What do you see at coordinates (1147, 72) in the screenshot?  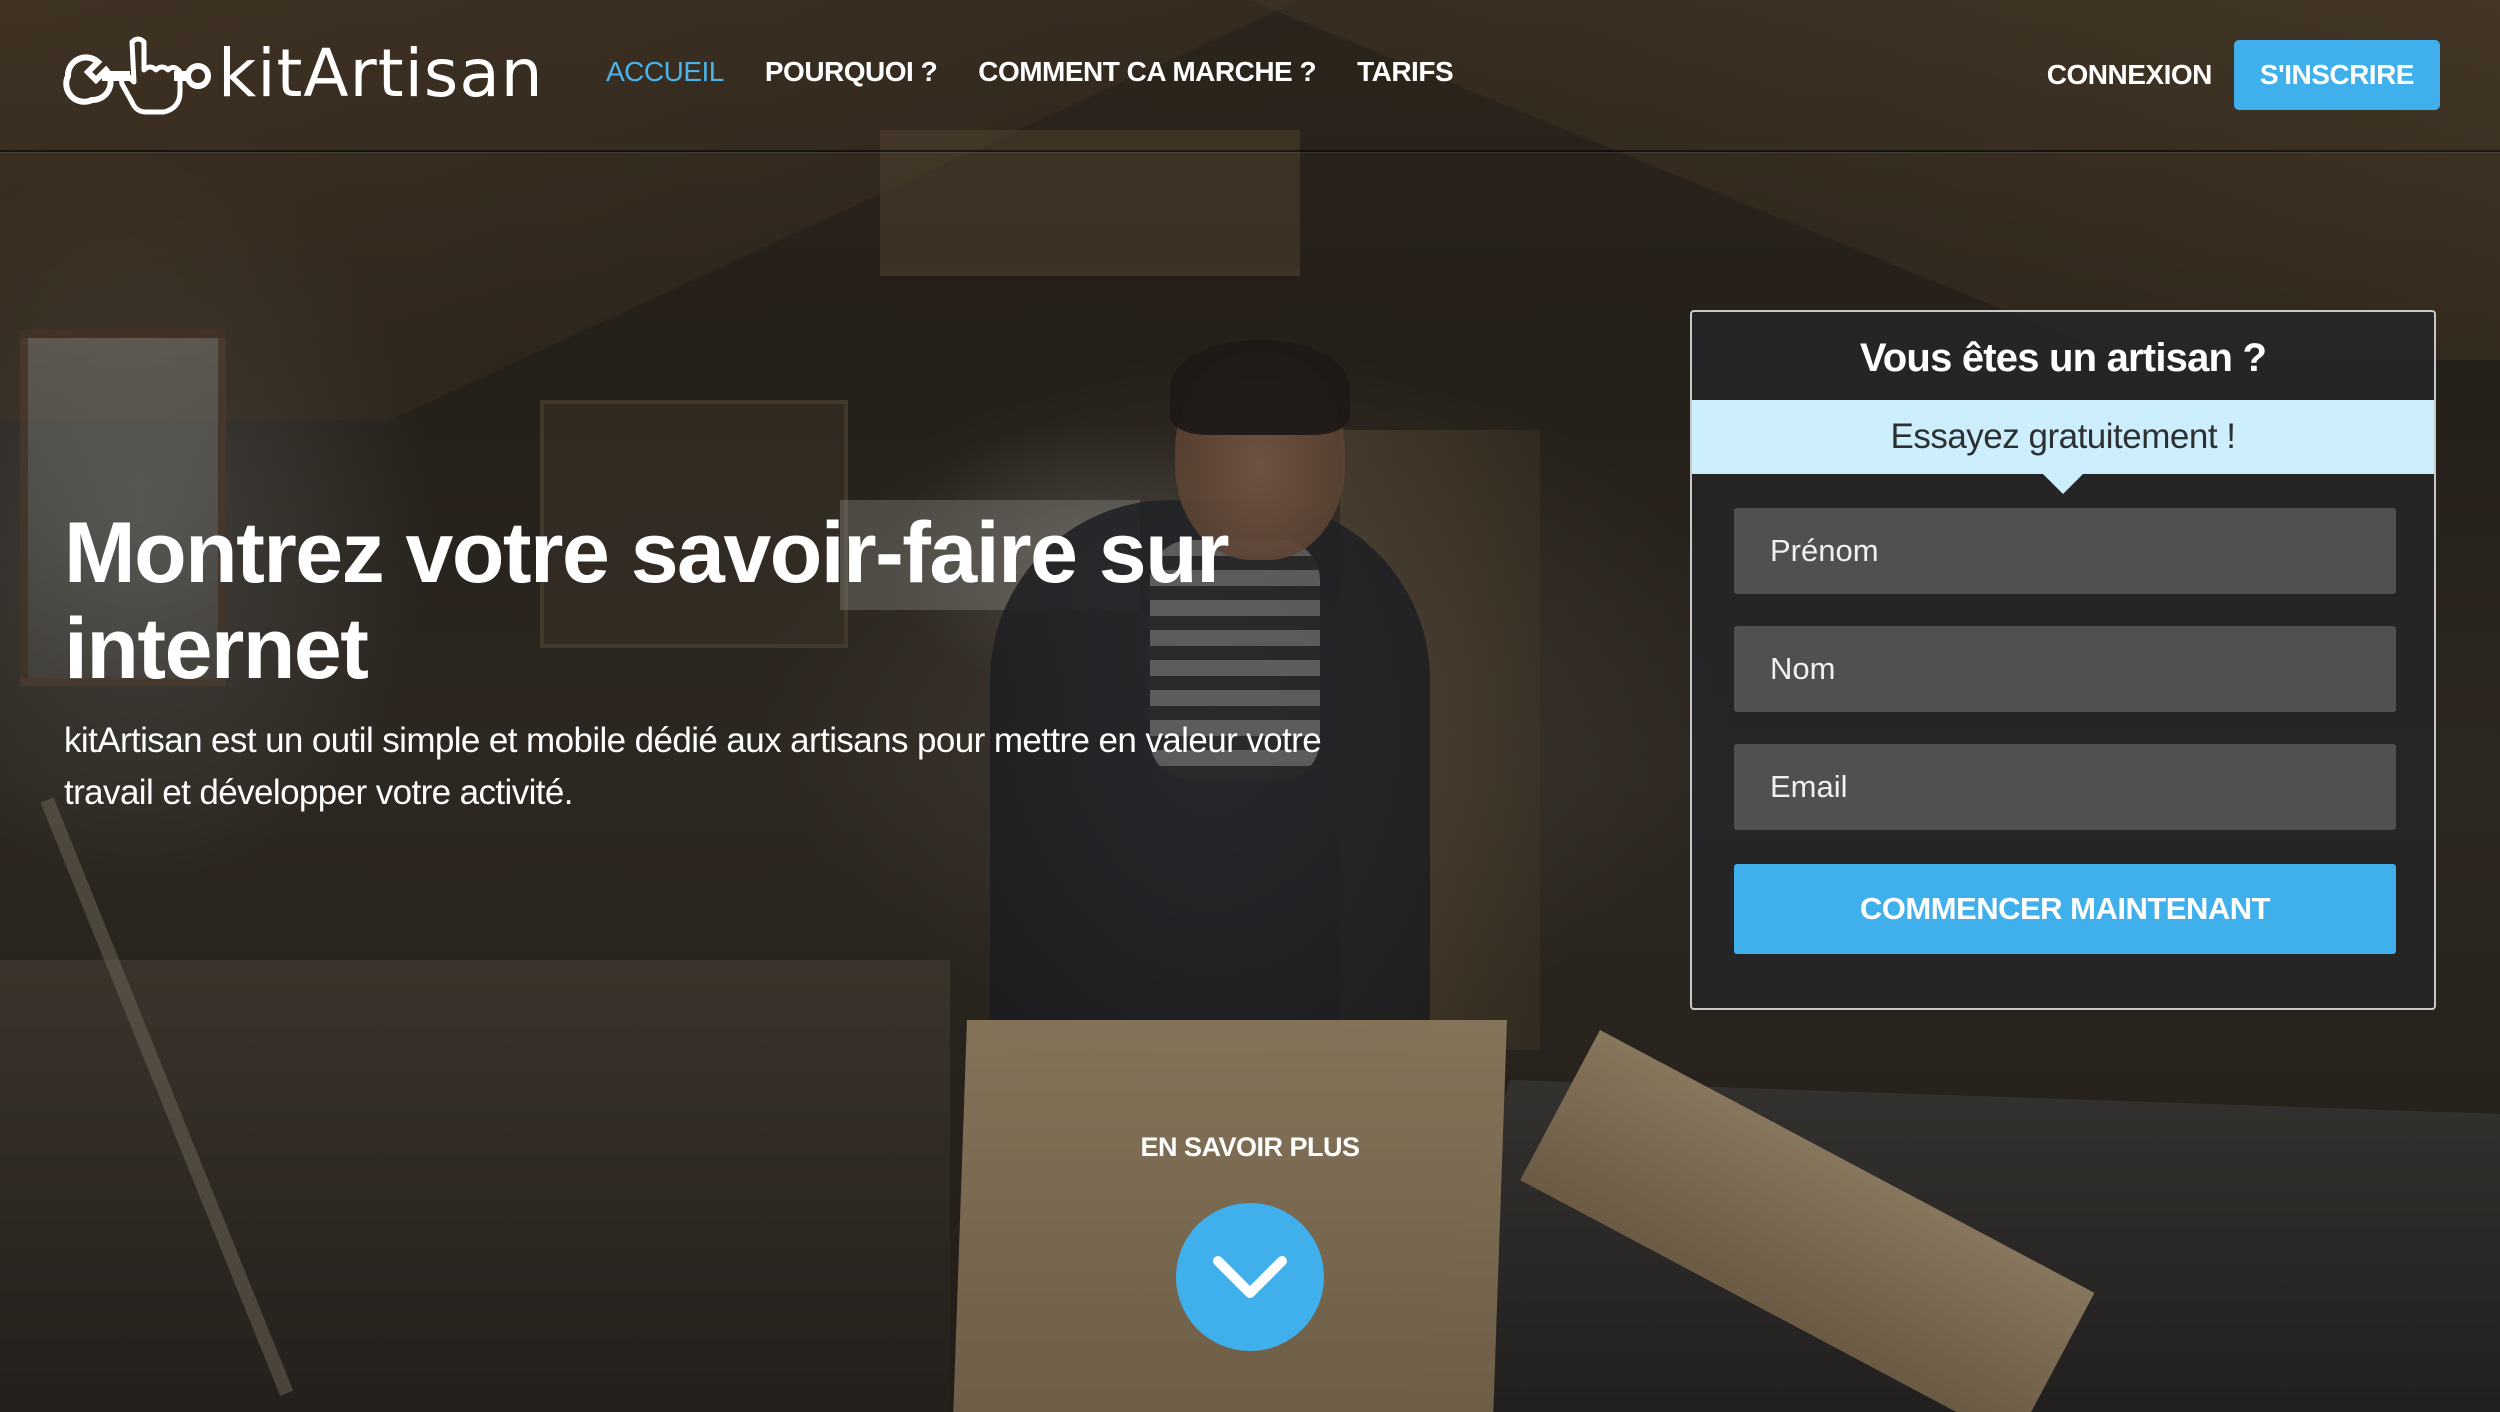 I see `nav-link-comment-ca-marche: COMMENT CA MARCHE ?` at bounding box center [1147, 72].